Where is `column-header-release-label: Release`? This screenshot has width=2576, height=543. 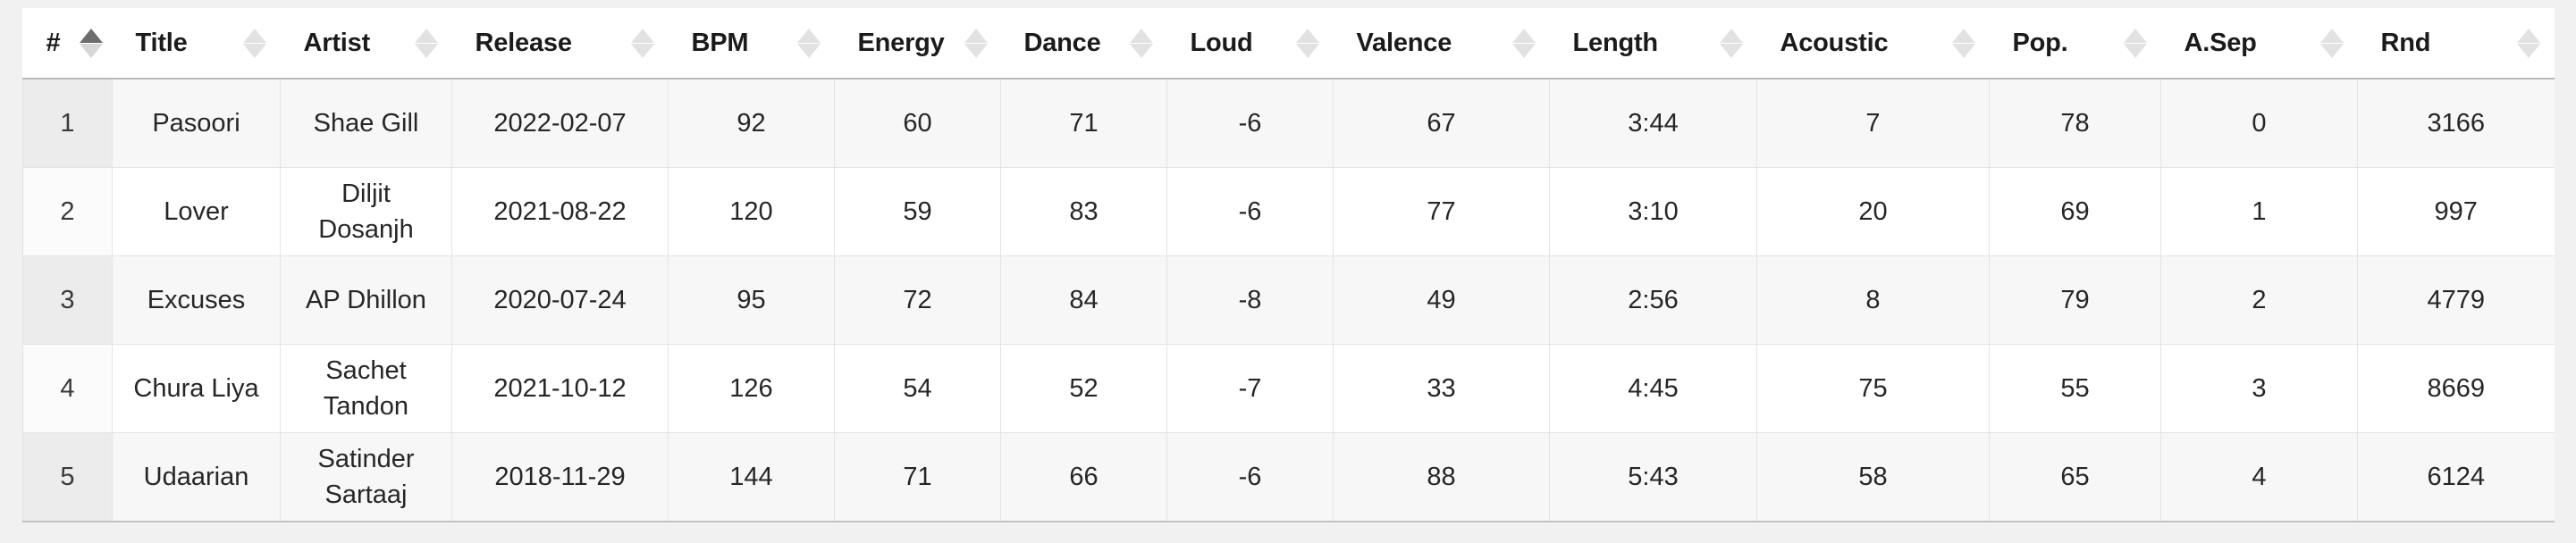
column-header-release-label: Release is located at coordinates (524, 42).